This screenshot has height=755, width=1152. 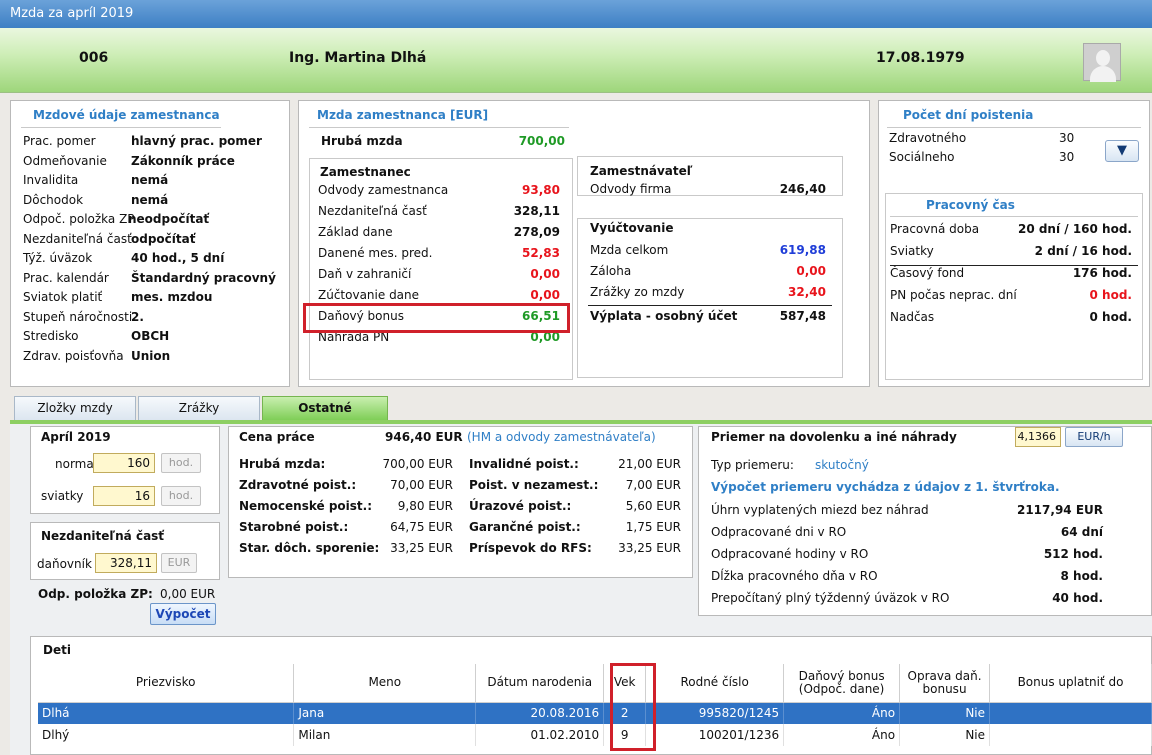 I want to click on working-time-title: Pracovný čas, so click(x=970, y=205).